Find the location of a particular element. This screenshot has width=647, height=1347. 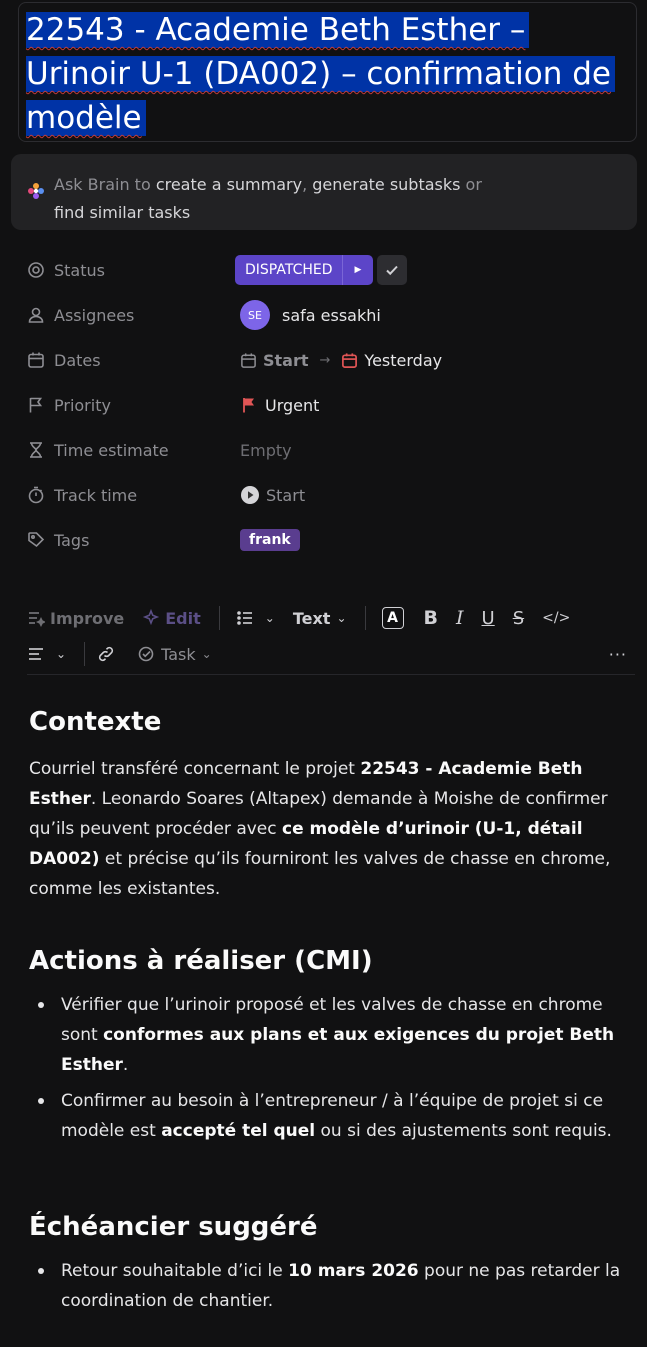

tags-label: Tags is located at coordinates (58, 540).